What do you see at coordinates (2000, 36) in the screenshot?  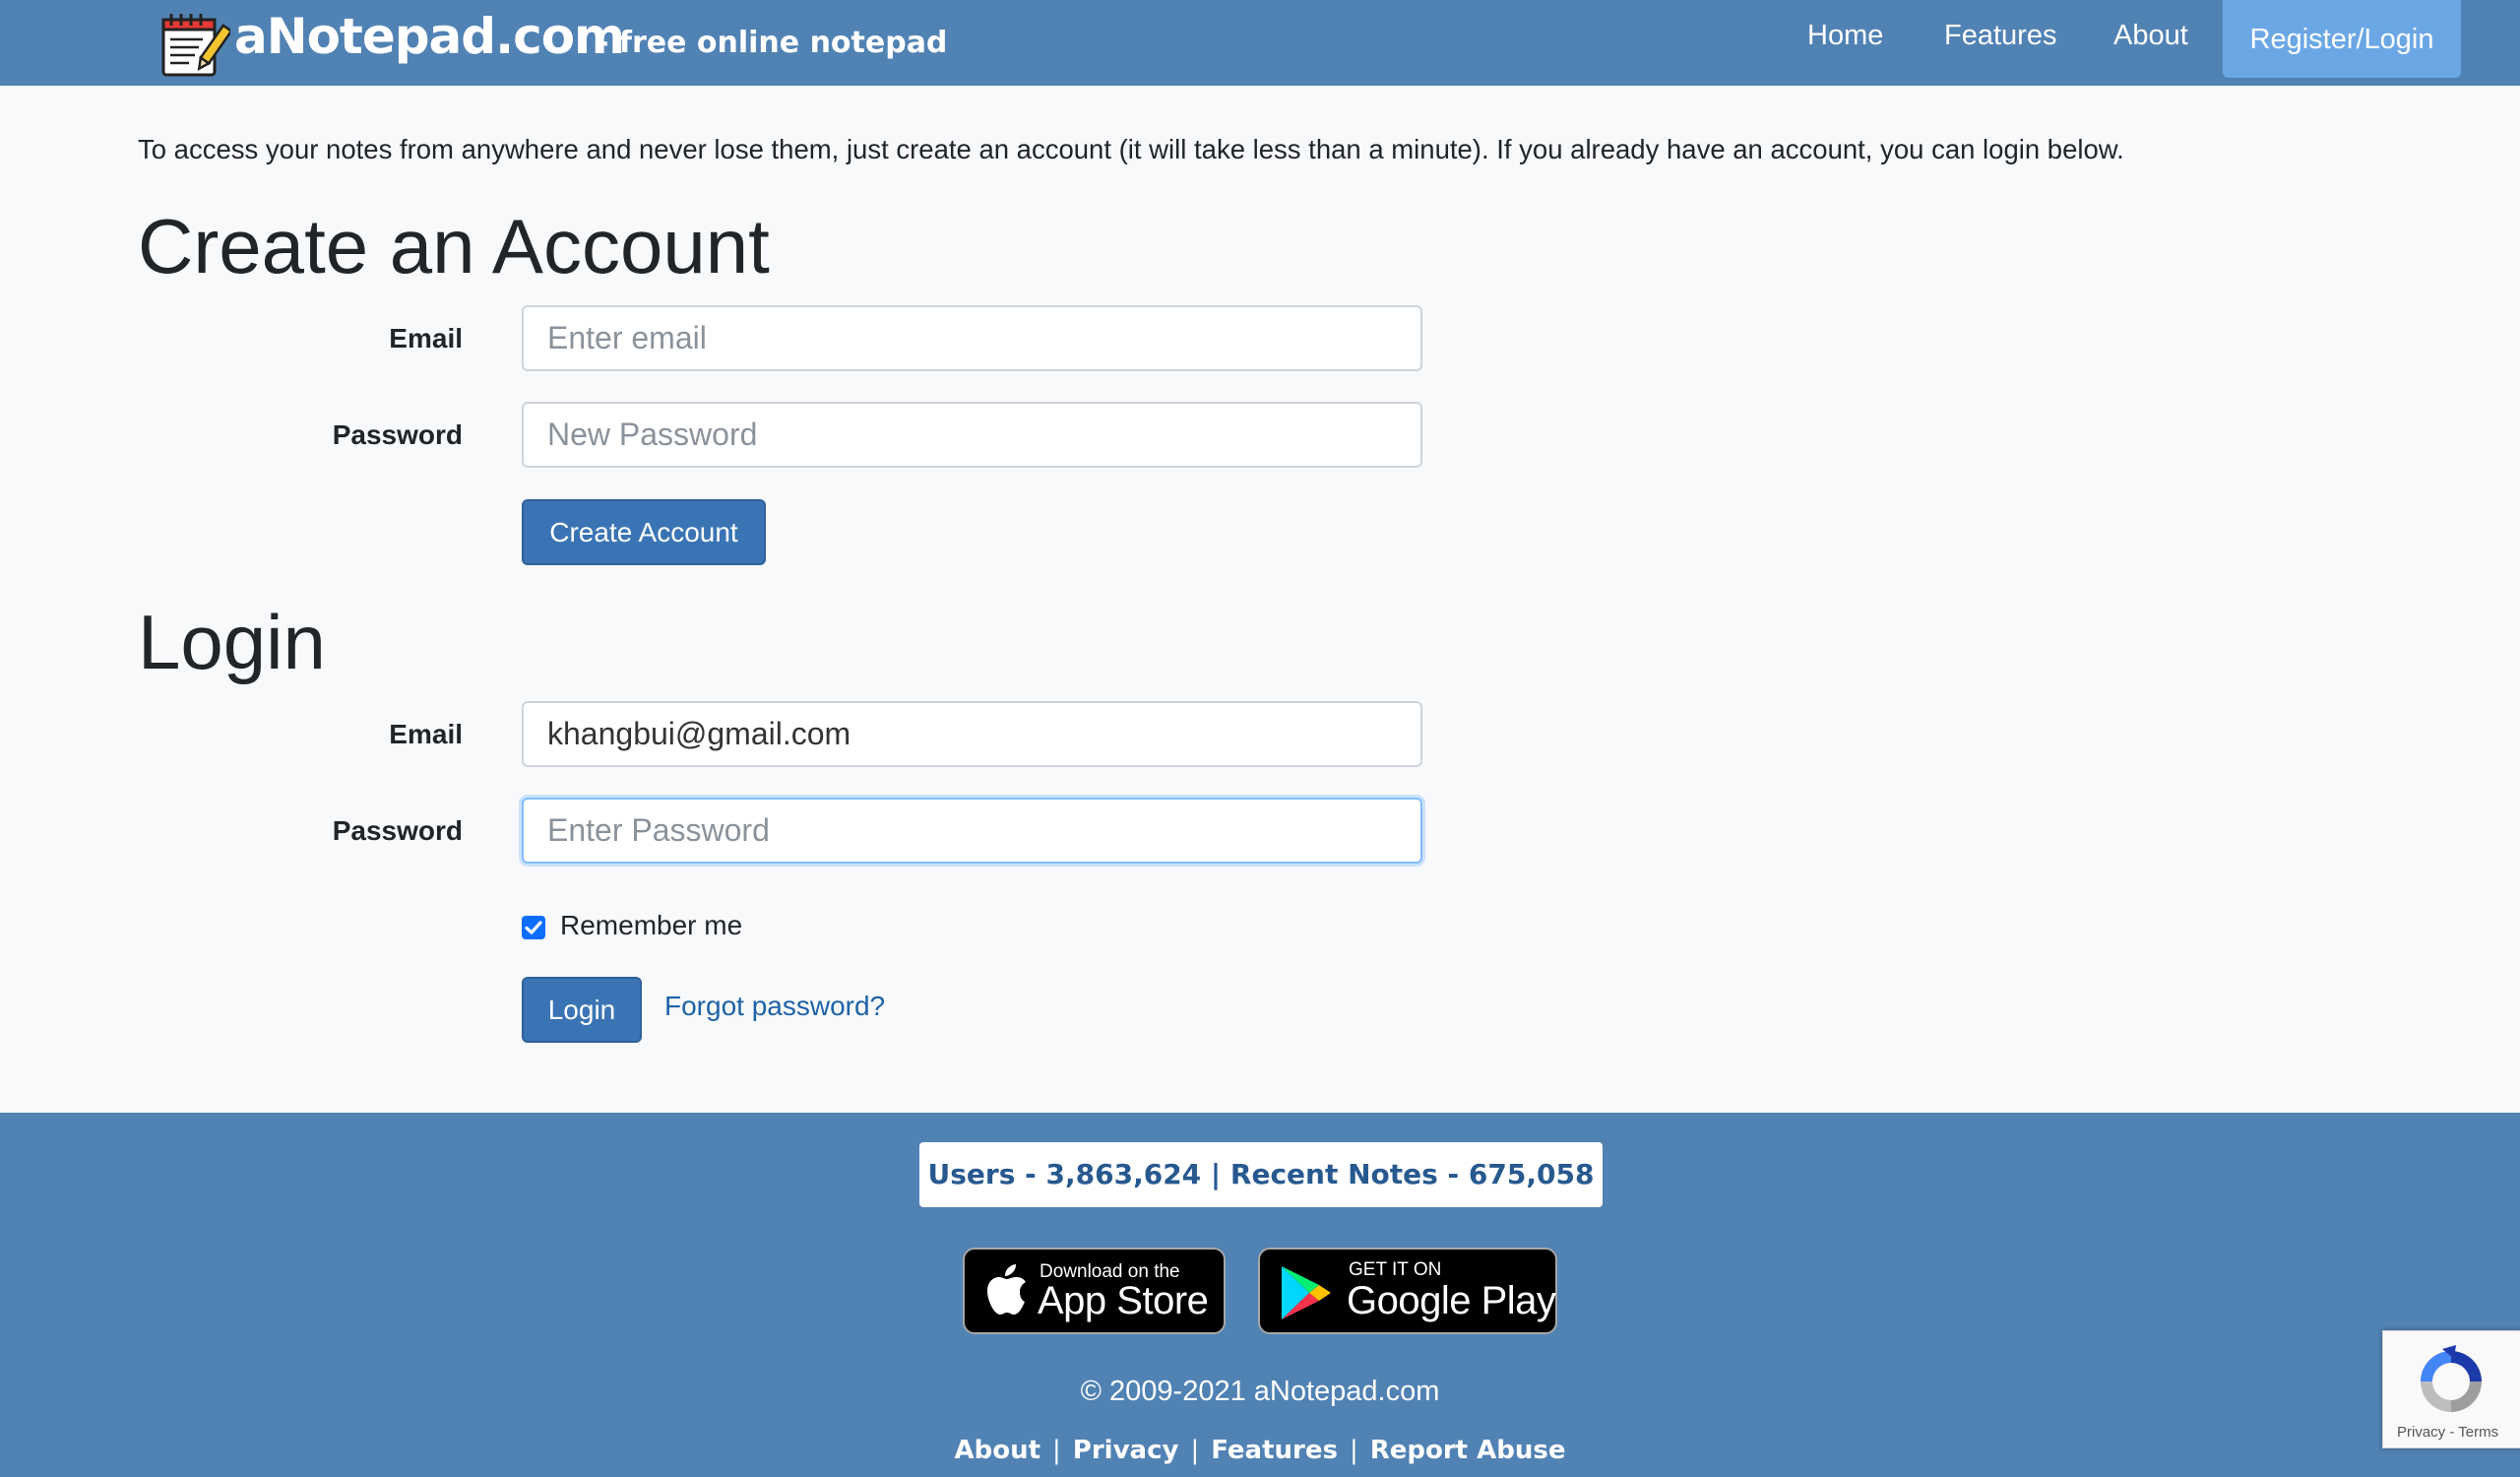 I see `nav-features-link: Features` at bounding box center [2000, 36].